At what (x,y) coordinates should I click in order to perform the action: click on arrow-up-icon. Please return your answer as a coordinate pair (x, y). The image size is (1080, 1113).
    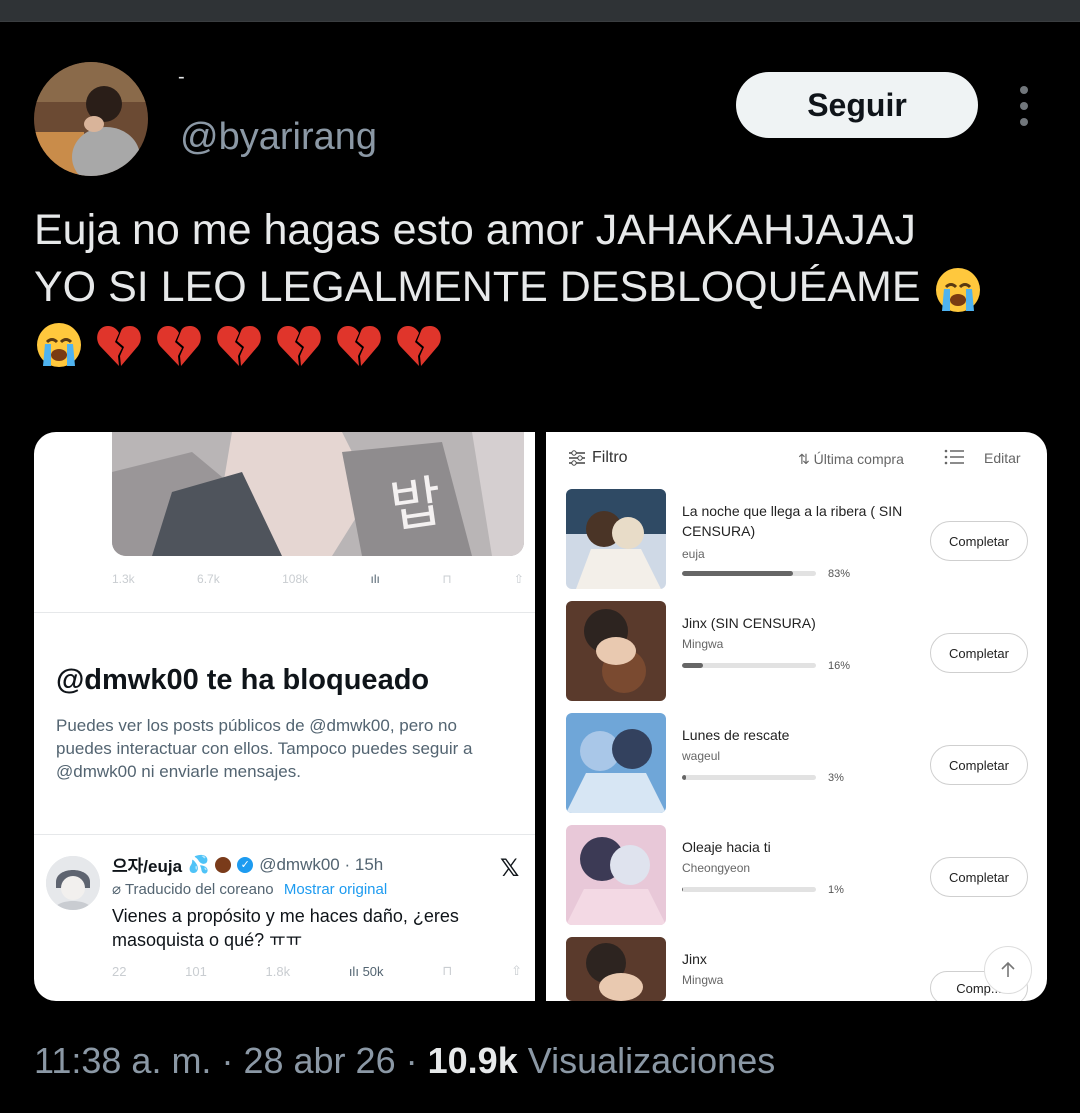
    Looking at the image, I should click on (1008, 969).